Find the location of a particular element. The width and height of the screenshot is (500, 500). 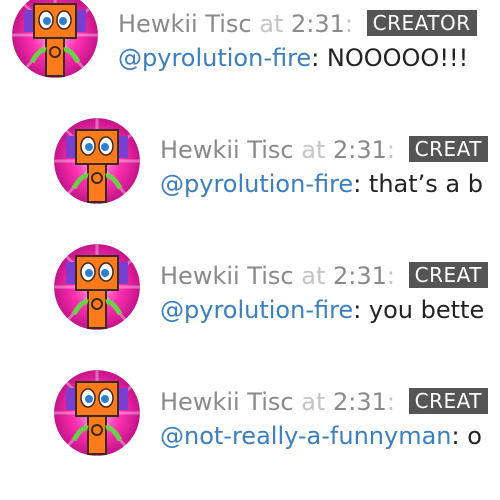

mention-link: @not-really-a-funnyman is located at coordinates (306, 436).